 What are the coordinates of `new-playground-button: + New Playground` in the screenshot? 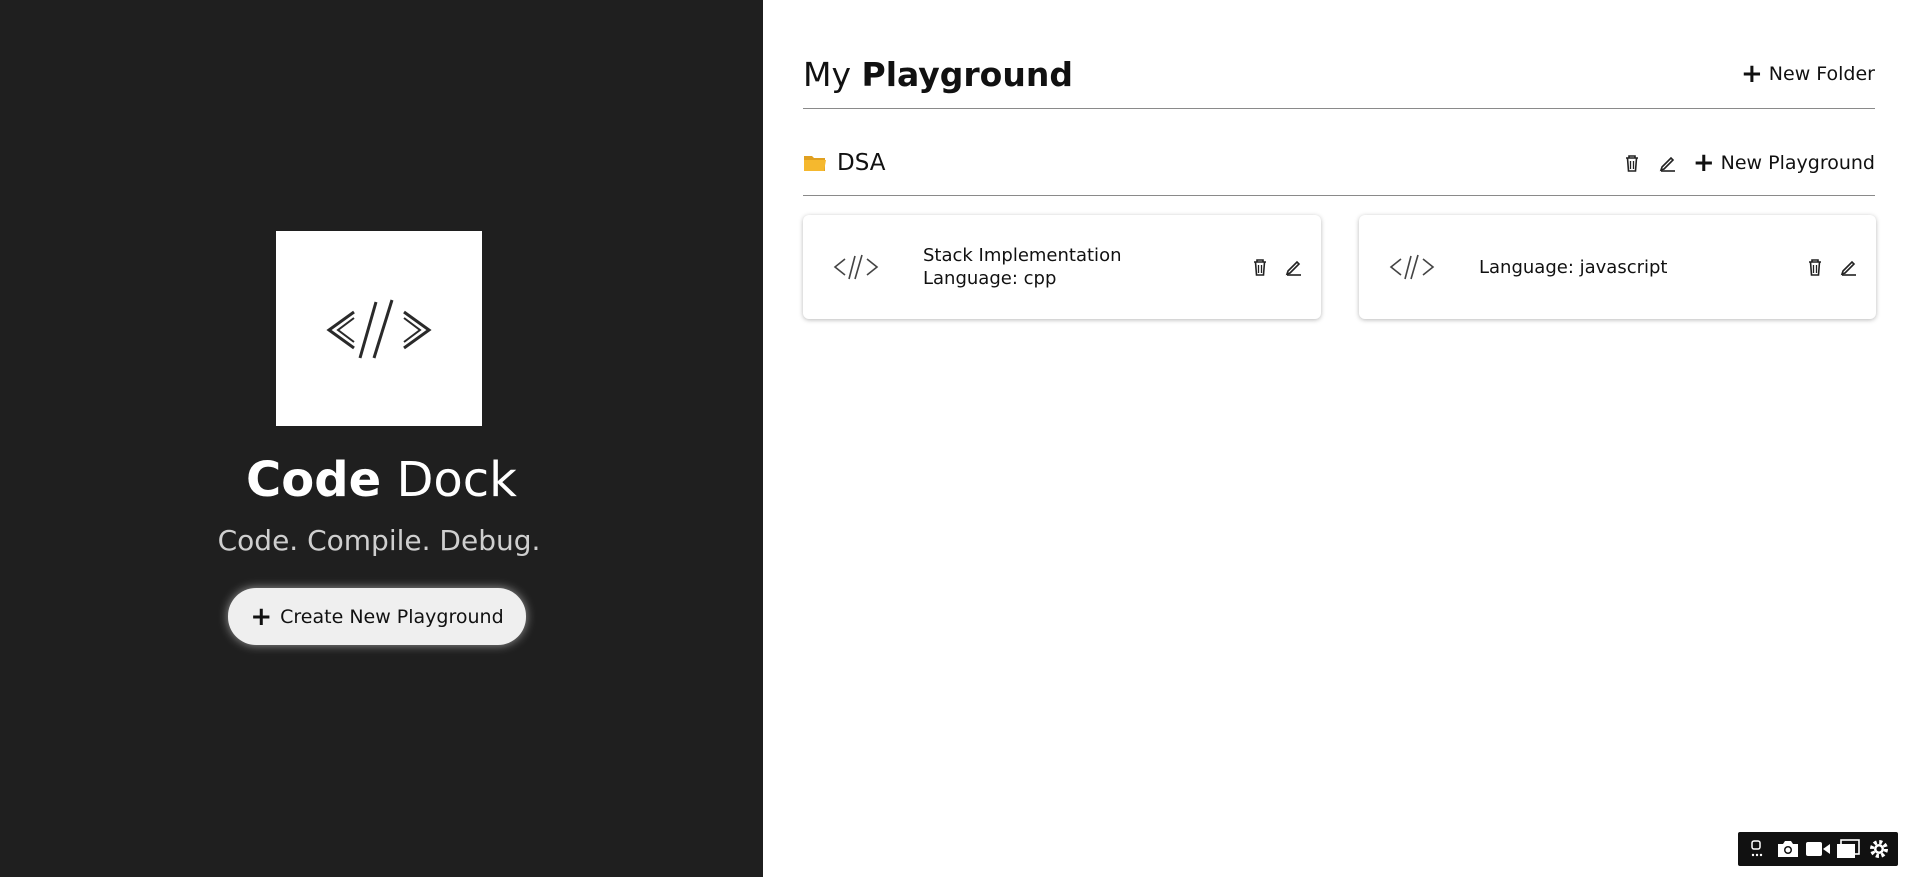 It's located at (1783, 163).